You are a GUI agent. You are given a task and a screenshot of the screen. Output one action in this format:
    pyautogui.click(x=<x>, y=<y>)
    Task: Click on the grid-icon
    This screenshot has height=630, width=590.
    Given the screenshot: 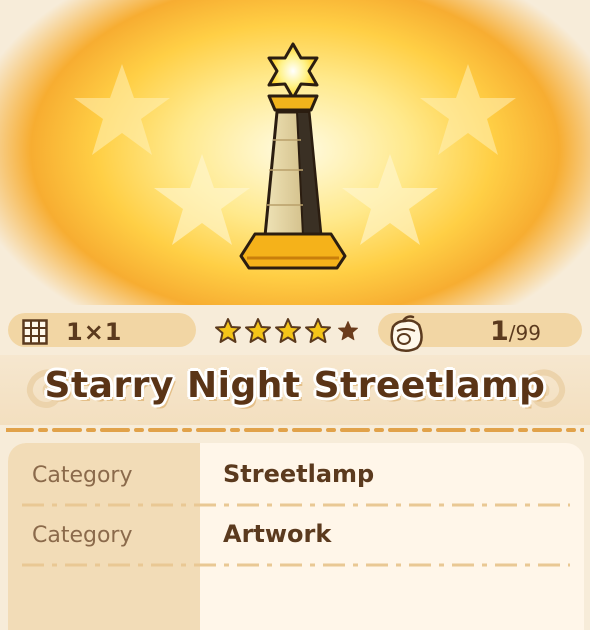 What is the action you would take?
    pyautogui.click(x=35, y=332)
    